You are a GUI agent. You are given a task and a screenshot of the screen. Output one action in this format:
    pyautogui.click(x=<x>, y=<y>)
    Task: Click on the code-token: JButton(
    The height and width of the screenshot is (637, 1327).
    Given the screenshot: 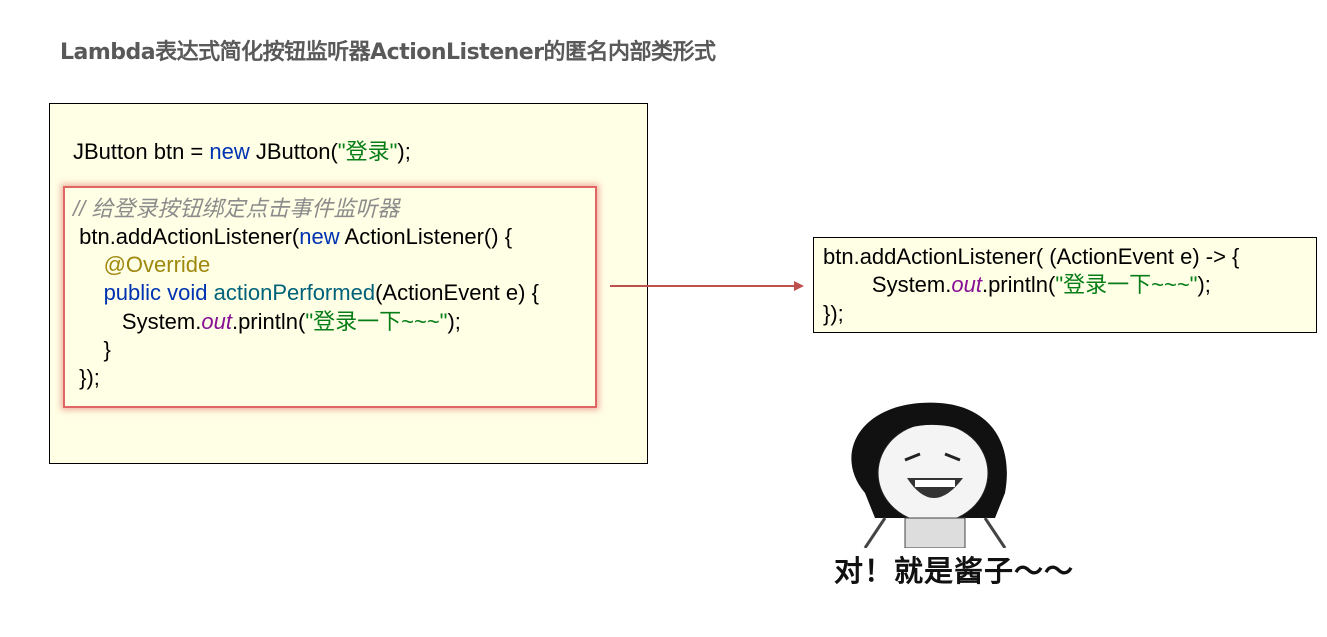 What is the action you would take?
    pyautogui.click(x=293, y=151)
    